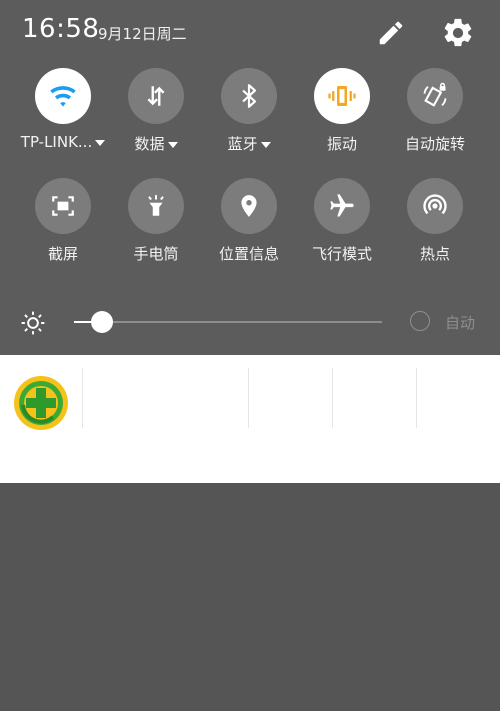 The height and width of the screenshot is (711, 500). I want to click on tile-airplane-label: 飞行模式, so click(341, 254).